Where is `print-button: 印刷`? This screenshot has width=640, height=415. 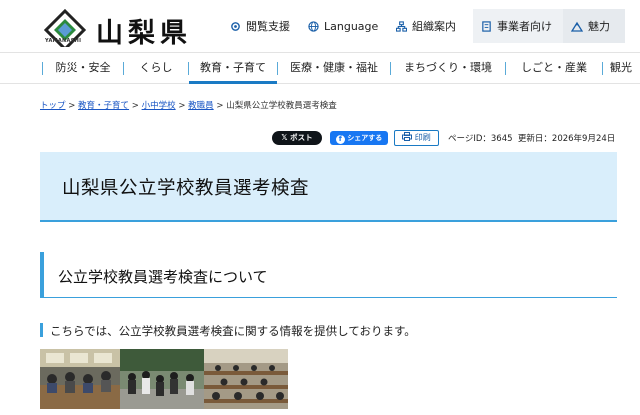 print-button: 印刷 is located at coordinates (416, 138).